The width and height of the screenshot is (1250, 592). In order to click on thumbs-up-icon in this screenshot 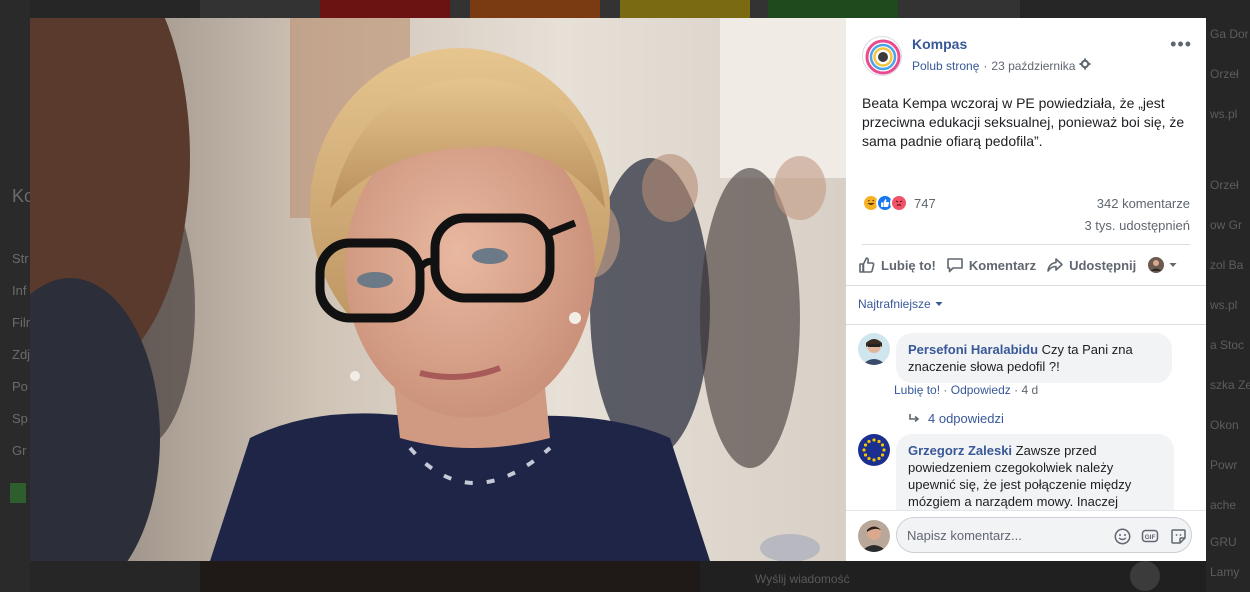, I will do `click(867, 265)`.